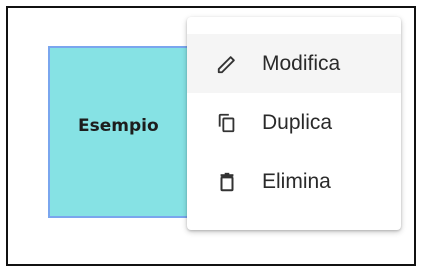  I want to click on menu-item-elimina: Elimina, so click(294, 181).